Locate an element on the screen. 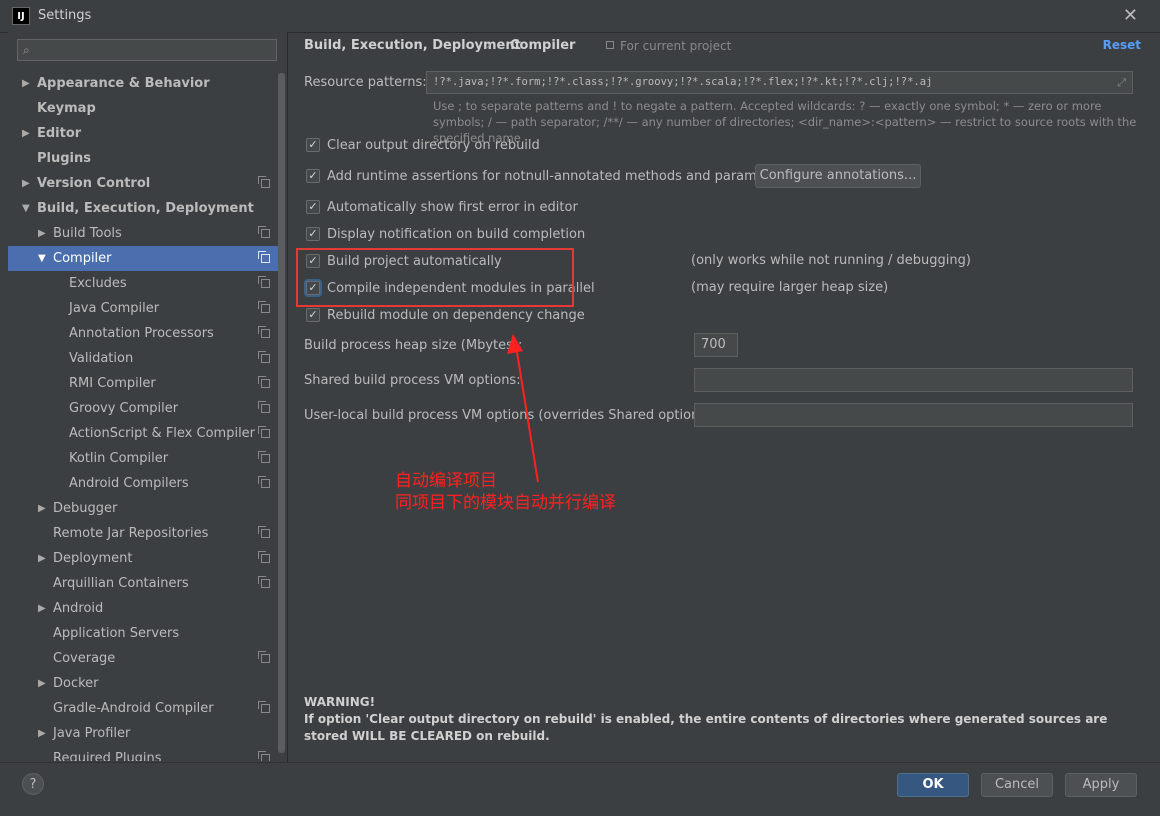 The height and width of the screenshot is (816, 1160). sidebar-item-gradle-android-compiler: Gradle-Android Compiler is located at coordinates (143, 708).